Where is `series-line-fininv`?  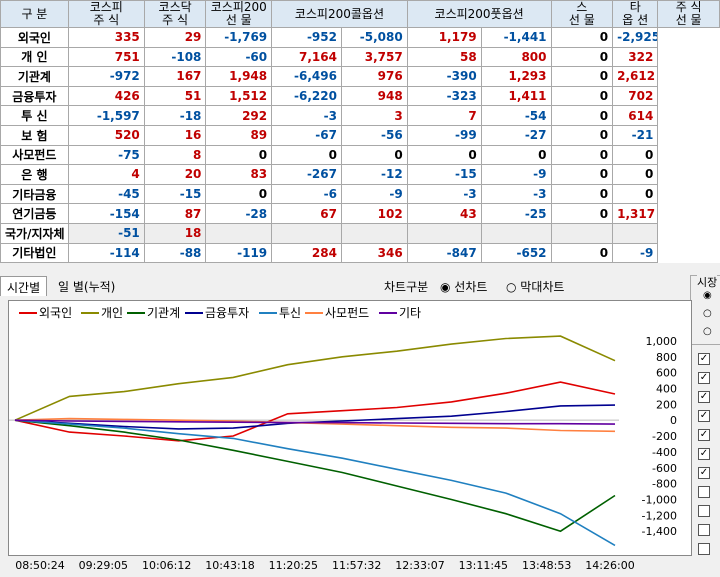 series-line-fininv is located at coordinates (315, 417).